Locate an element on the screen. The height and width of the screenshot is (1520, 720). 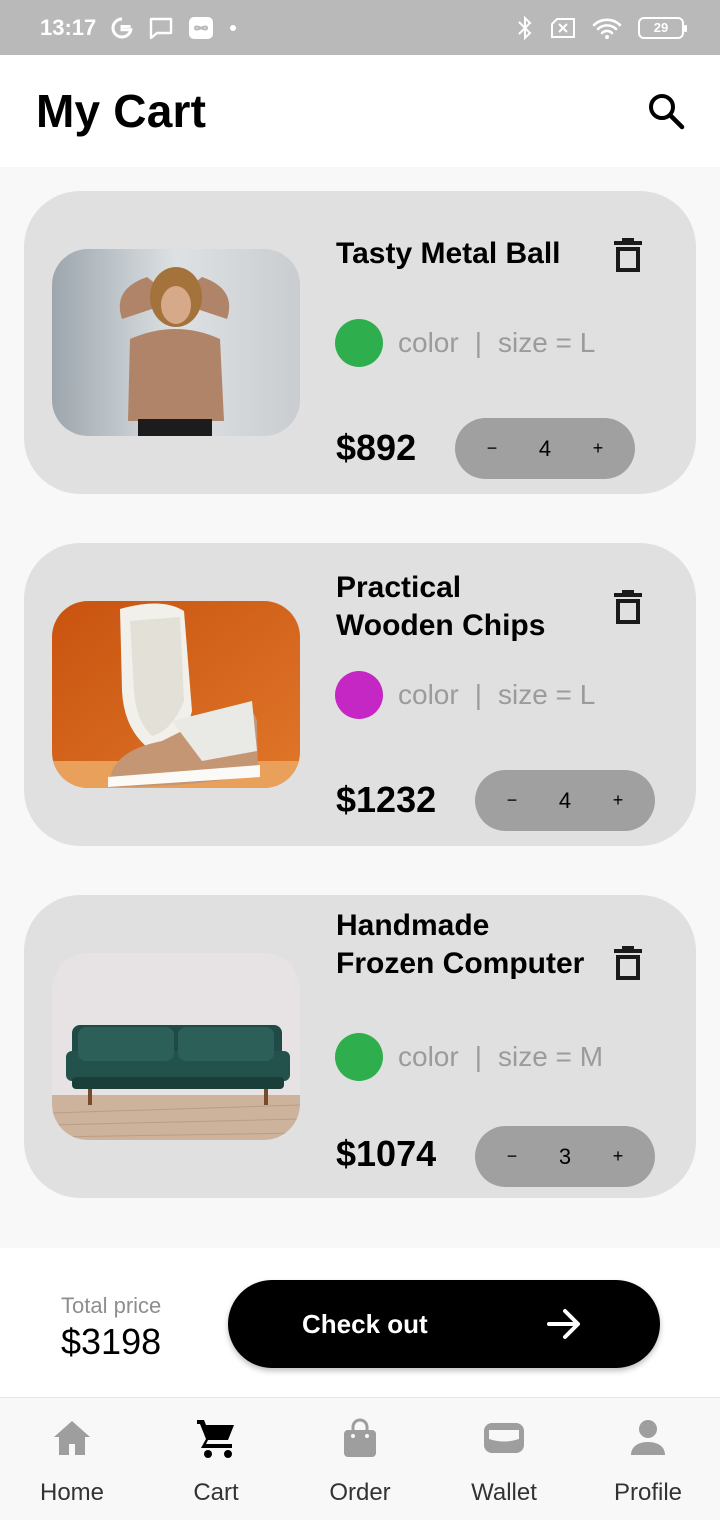
bluetooth-icon is located at coordinates (525, 28).